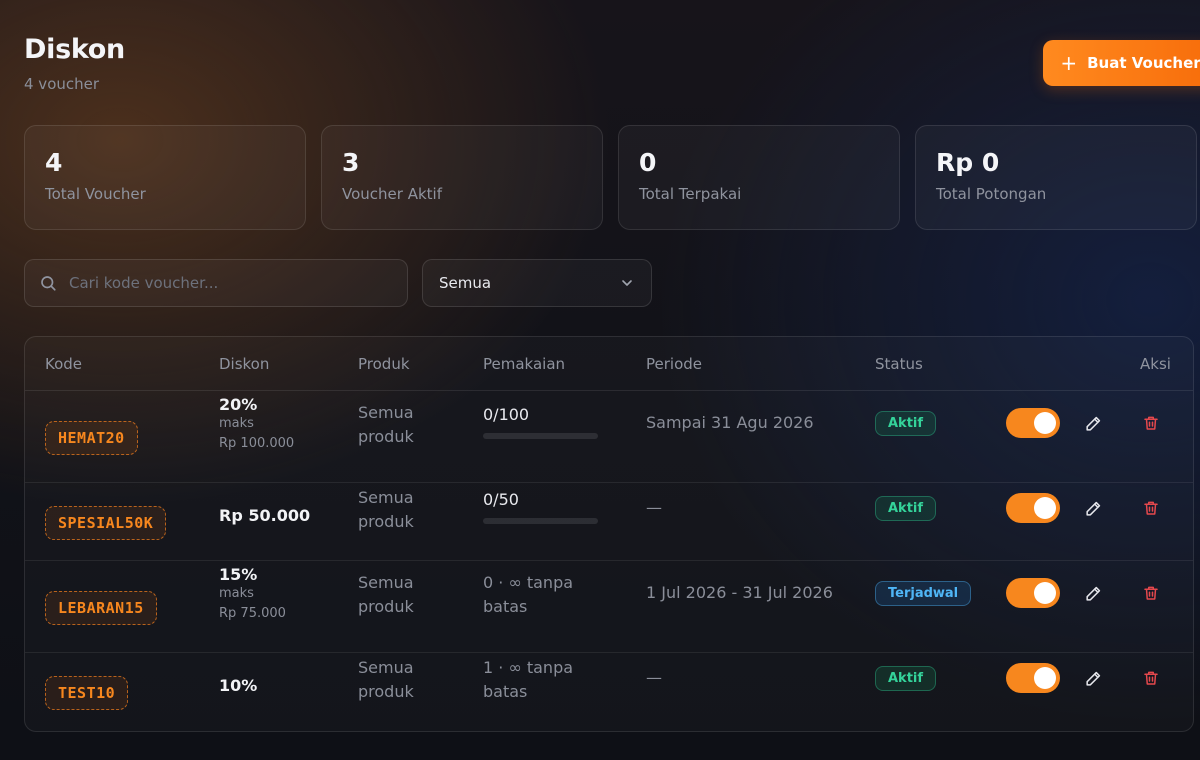 This screenshot has height=760, width=1200. I want to click on stat-value: 3, so click(351, 162).